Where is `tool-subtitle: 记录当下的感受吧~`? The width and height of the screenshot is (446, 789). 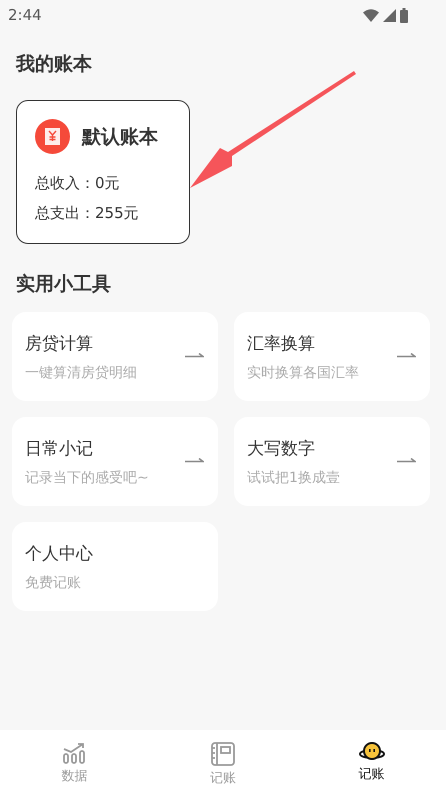
tool-subtitle: 记录当下的感受吧~ is located at coordinates (87, 477).